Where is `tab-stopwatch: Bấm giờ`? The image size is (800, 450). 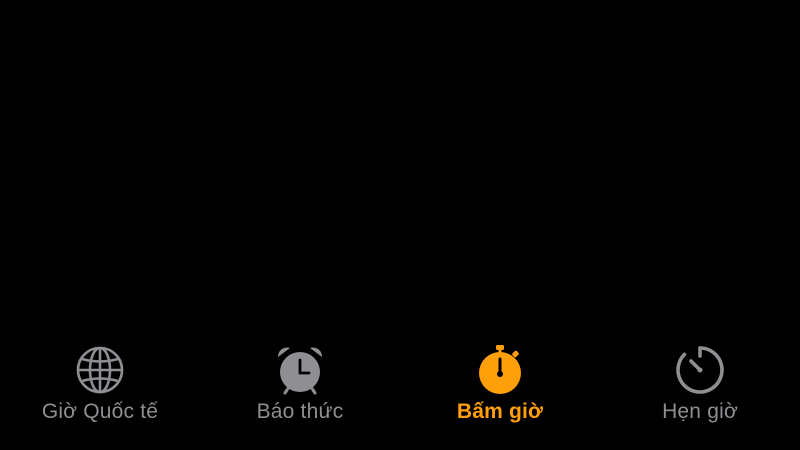
tab-stopwatch: Bấm giờ is located at coordinates (500, 379).